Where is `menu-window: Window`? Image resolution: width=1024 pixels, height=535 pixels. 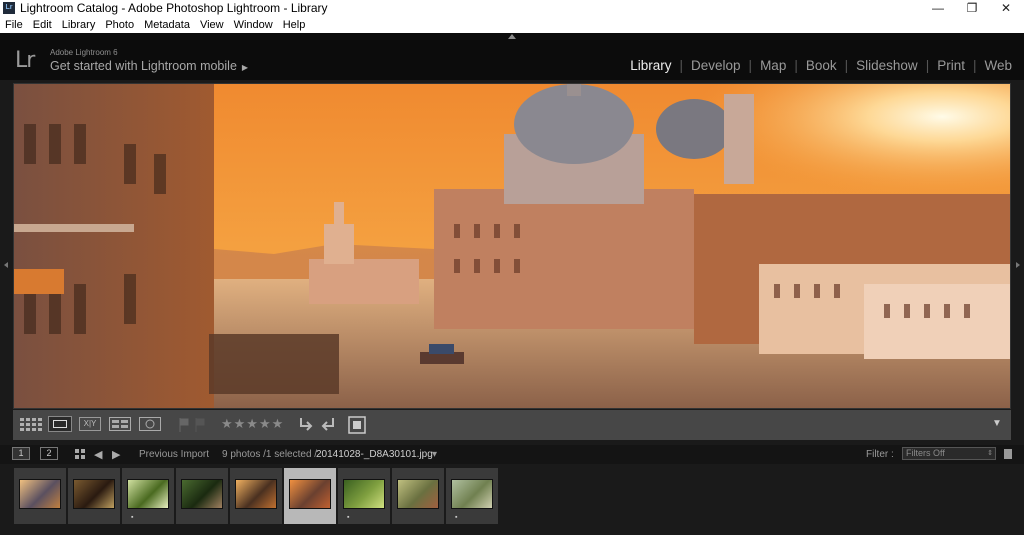 menu-window: Window is located at coordinates (253, 25).